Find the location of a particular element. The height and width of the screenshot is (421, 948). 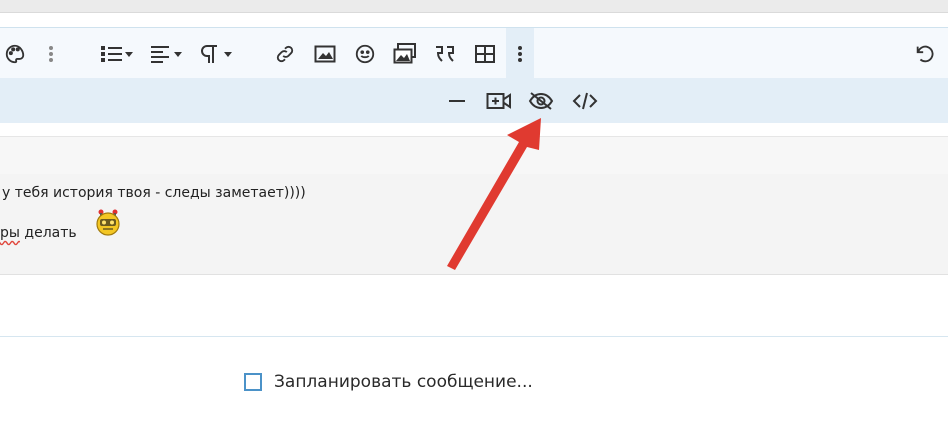

message-line-2-rest: делать is located at coordinates (48, 233).